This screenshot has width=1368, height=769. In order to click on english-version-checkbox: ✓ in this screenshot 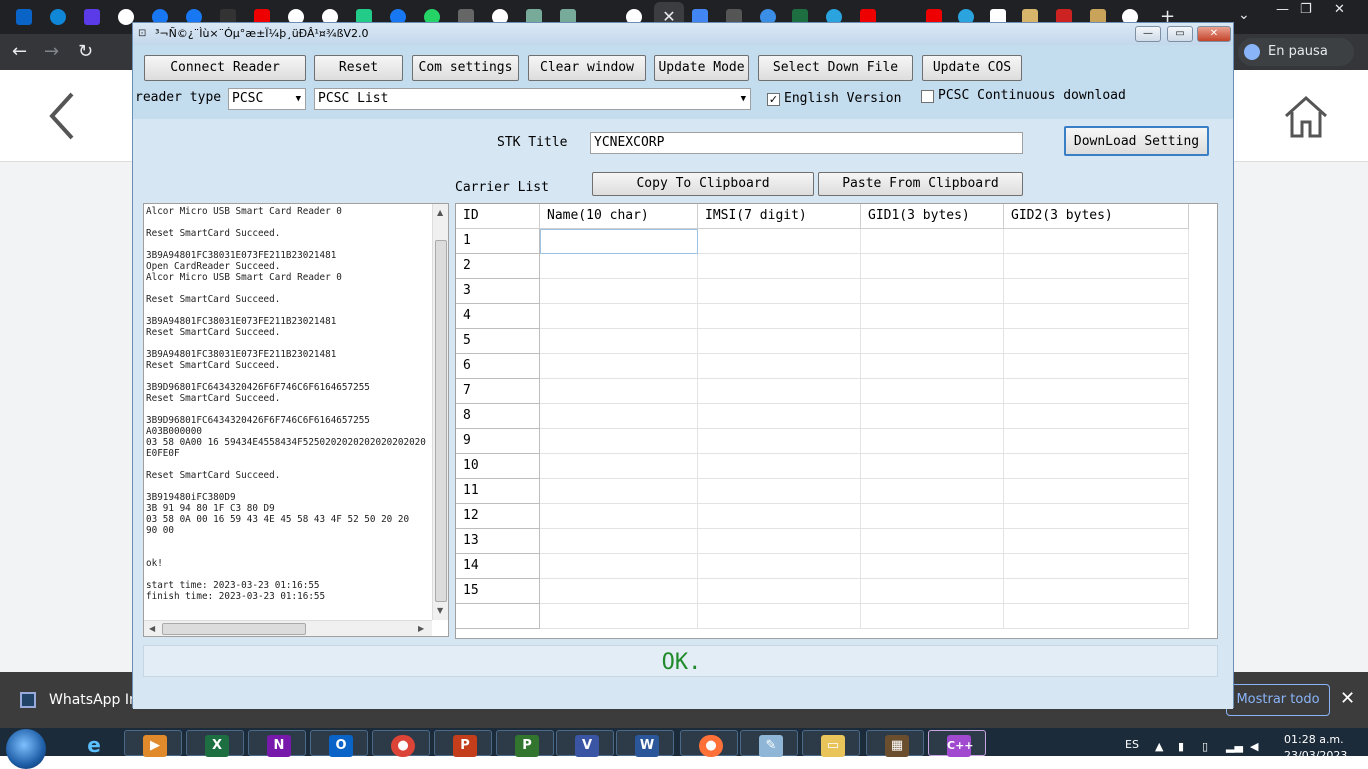, I will do `click(773, 99)`.